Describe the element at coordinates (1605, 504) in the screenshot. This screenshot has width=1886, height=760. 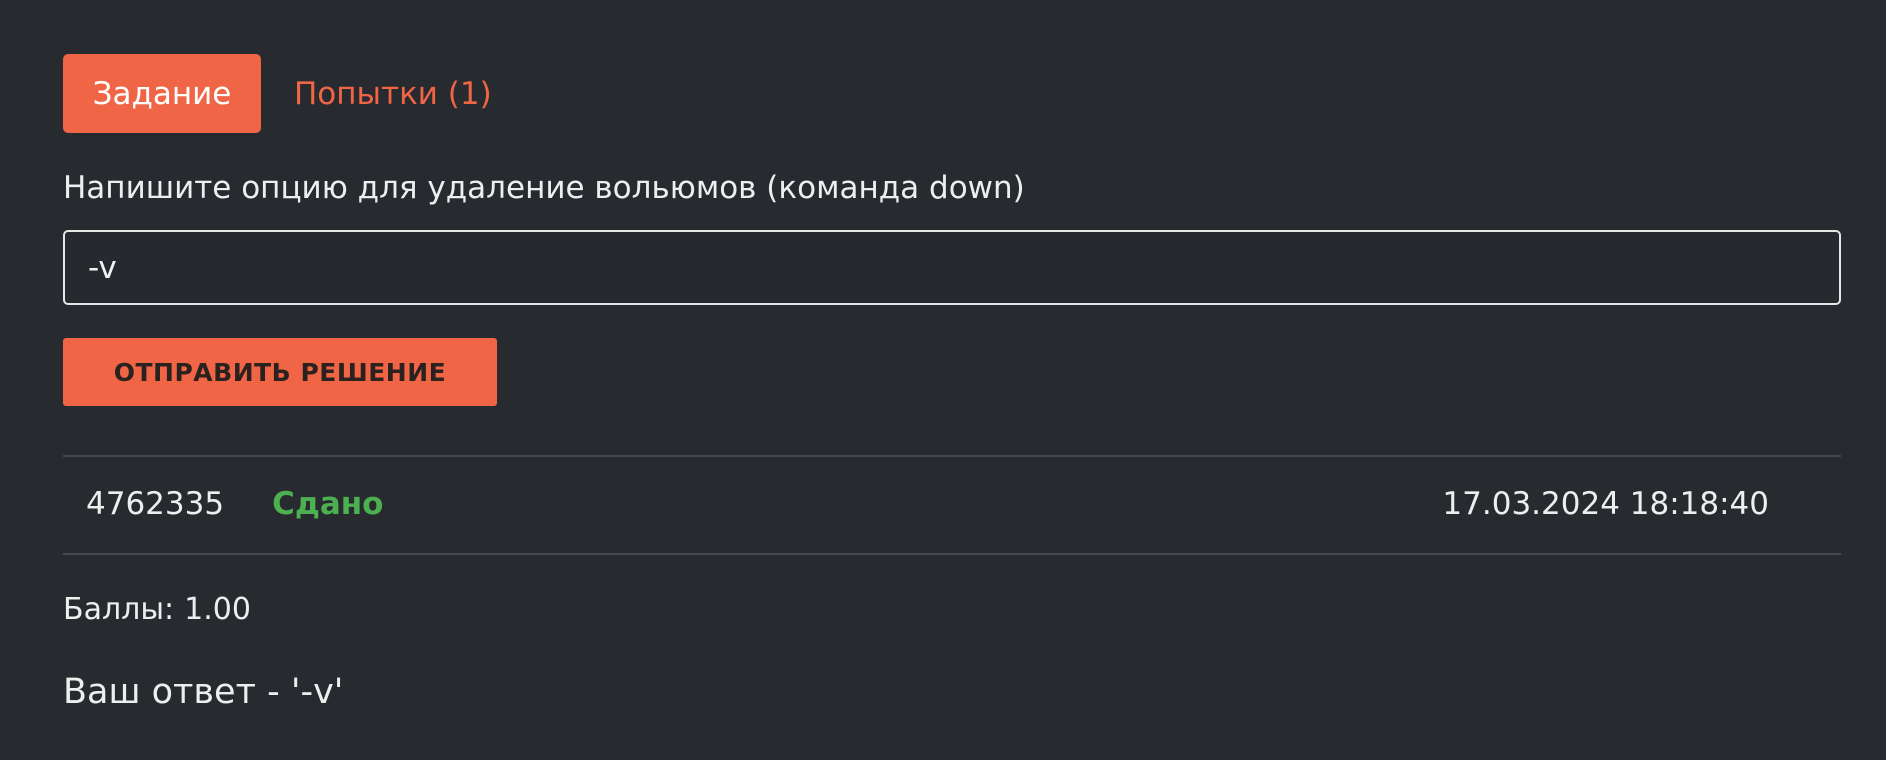
I see `attempt-datetime: 17.03.2024 18:18:40` at that location.